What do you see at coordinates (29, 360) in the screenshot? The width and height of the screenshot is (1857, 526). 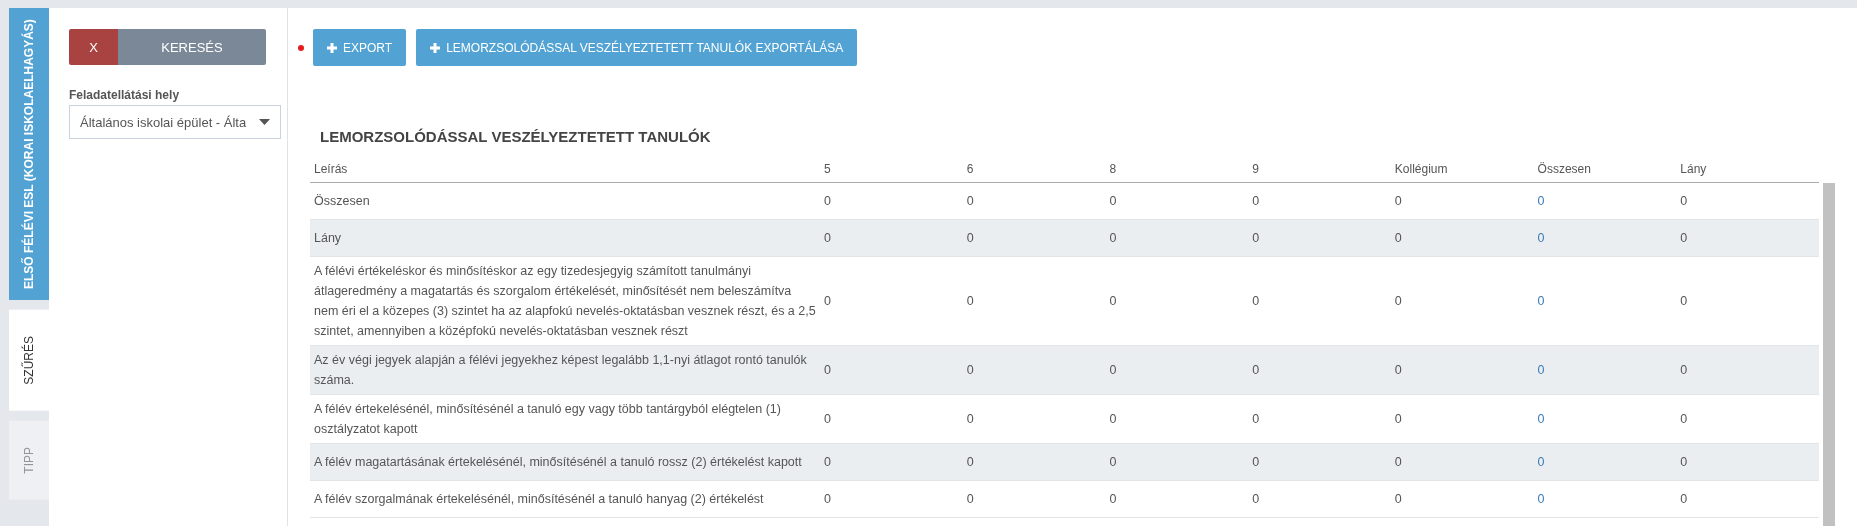 I see `side-tab: SZŰRÉS` at bounding box center [29, 360].